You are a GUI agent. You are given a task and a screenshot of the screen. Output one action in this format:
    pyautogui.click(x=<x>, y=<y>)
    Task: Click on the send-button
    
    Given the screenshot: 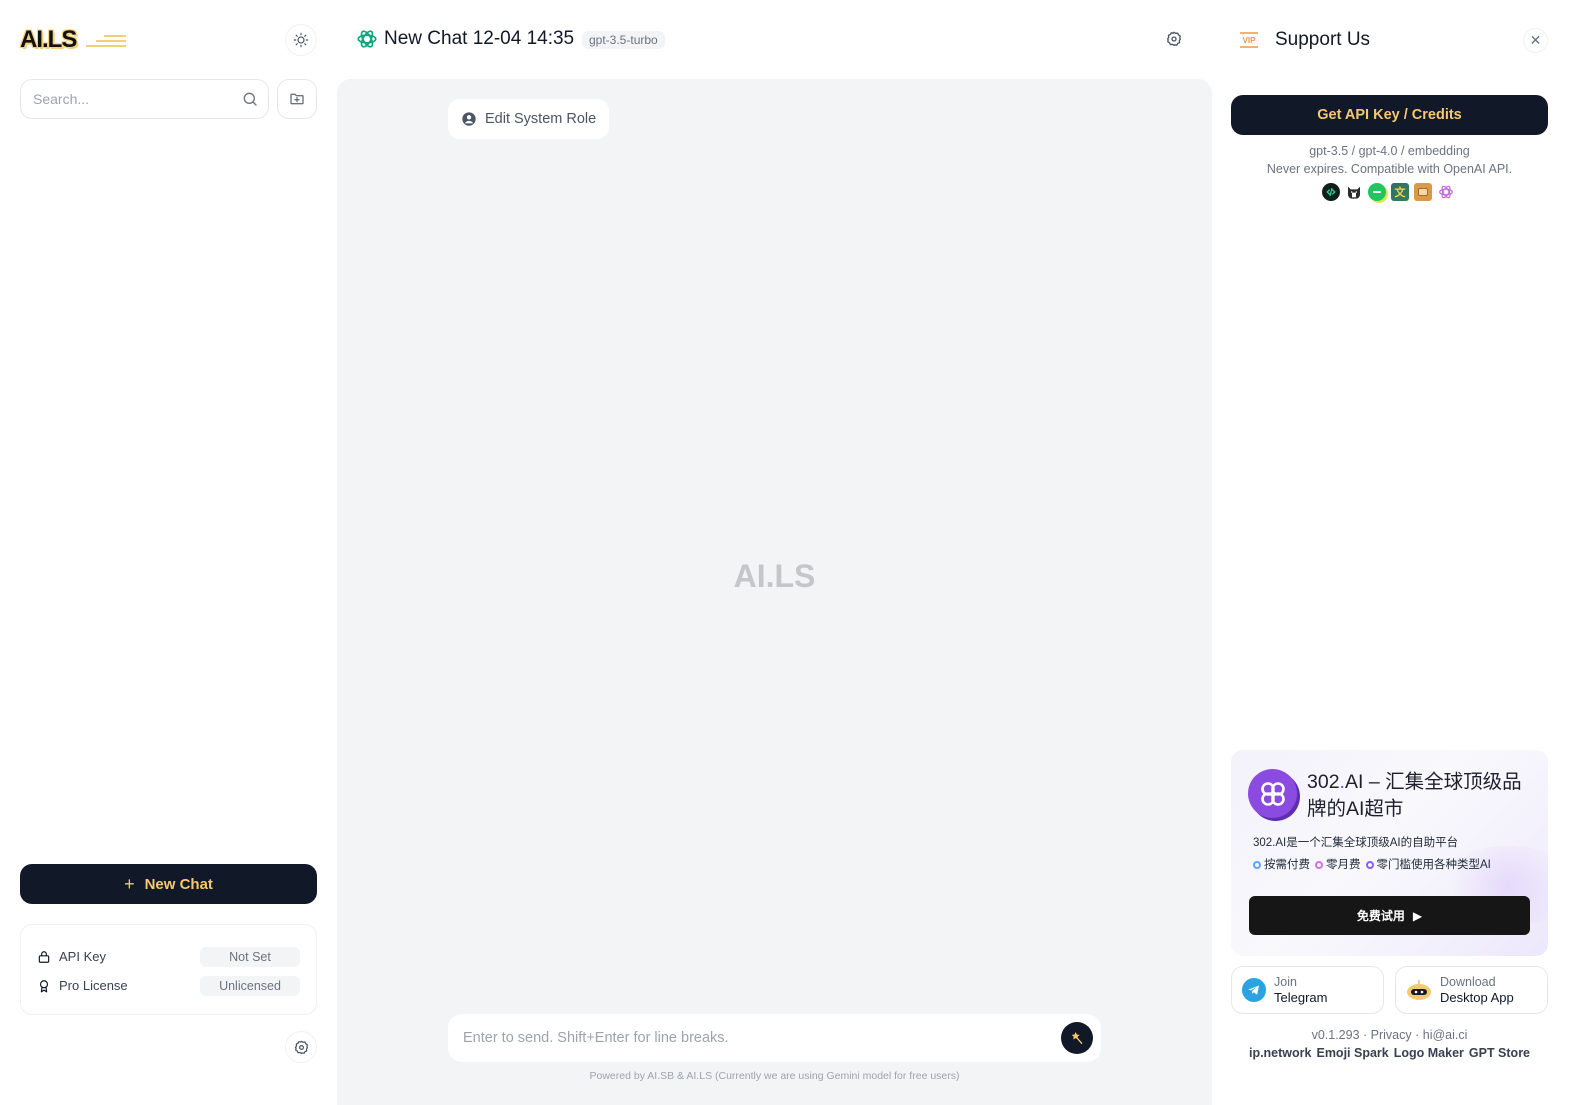 What is the action you would take?
    pyautogui.click(x=1077, y=1038)
    